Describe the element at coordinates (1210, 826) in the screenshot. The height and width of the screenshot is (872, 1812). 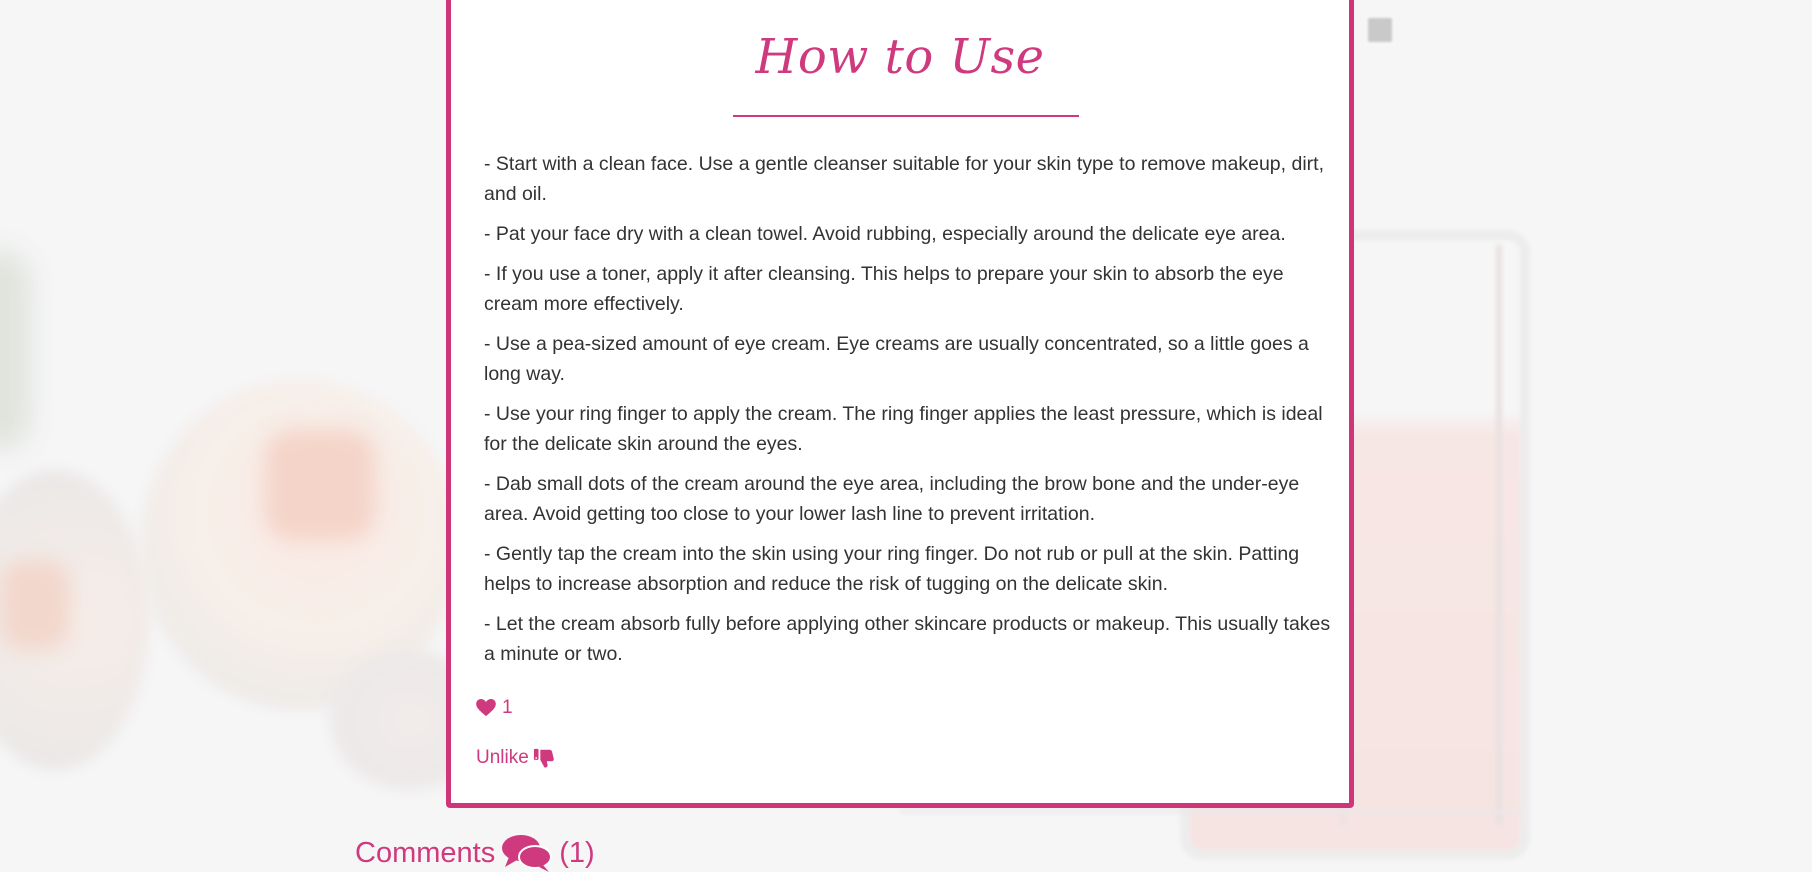
I see `bg-bottle-base` at that location.